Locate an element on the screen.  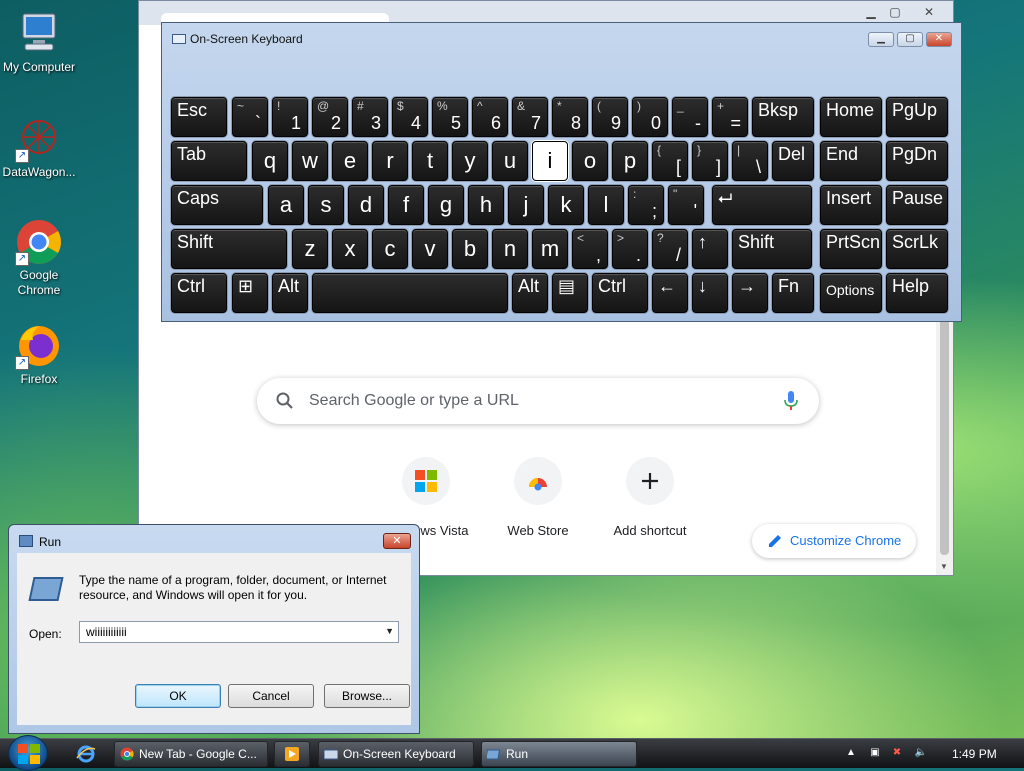
search-box: Search Google or type a URL is located at coordinates (538, 401).